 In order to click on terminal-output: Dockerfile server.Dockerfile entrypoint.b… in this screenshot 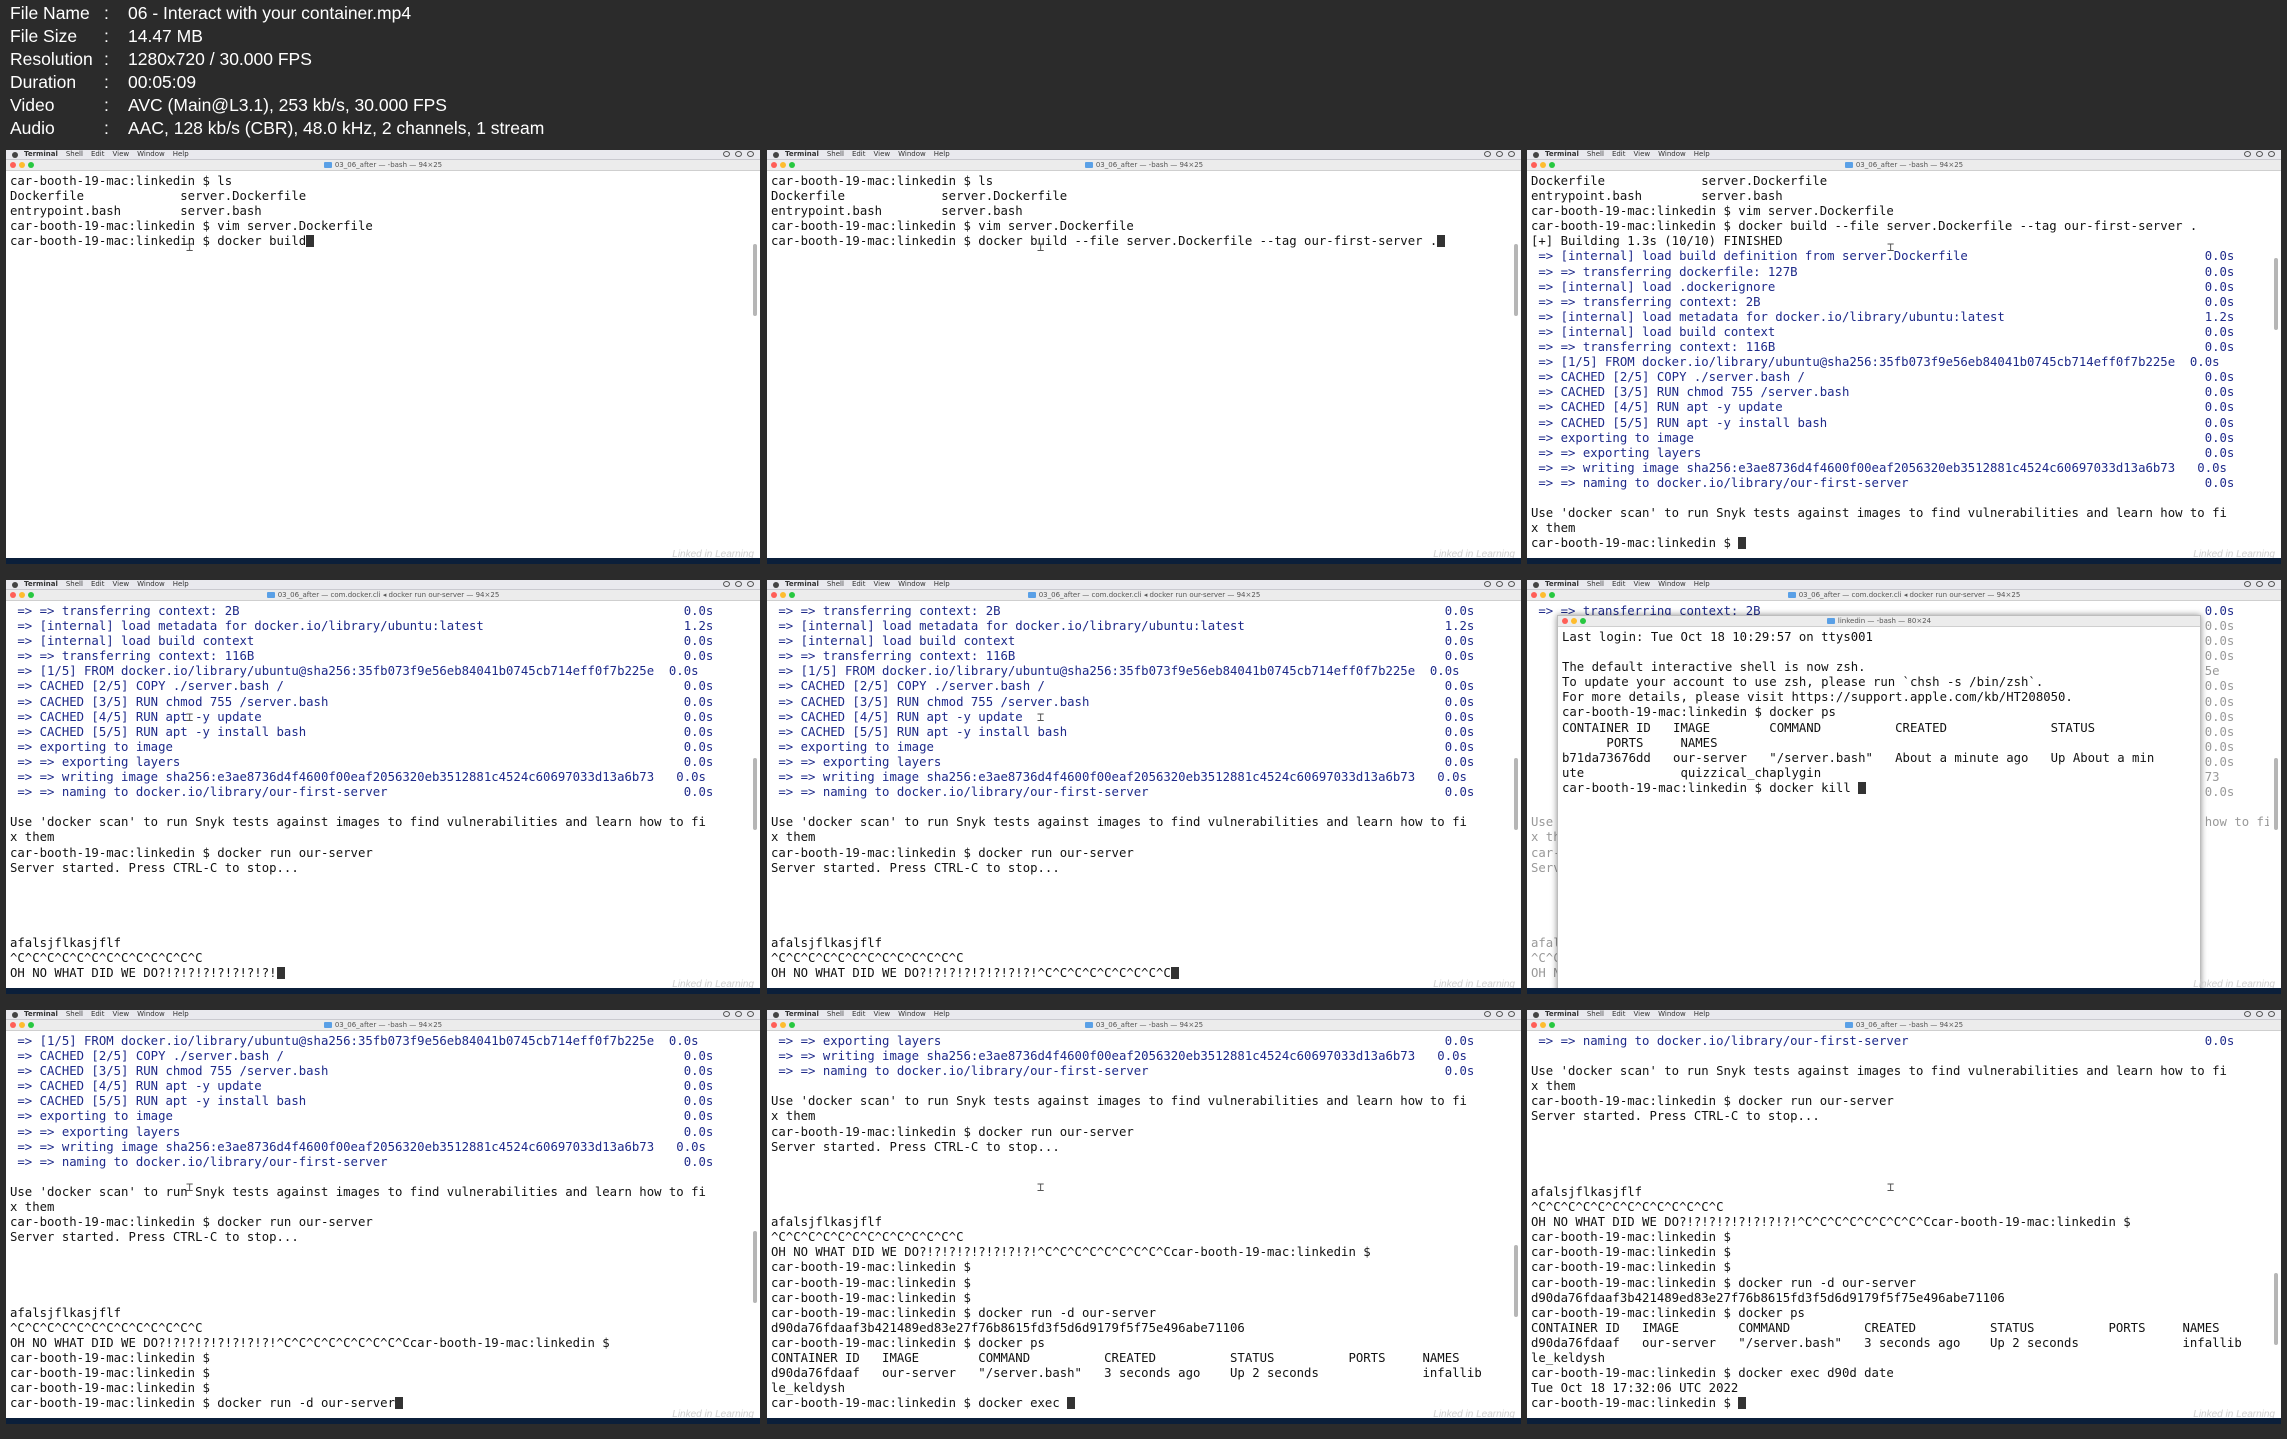, I will do `click(1900, 362)`.